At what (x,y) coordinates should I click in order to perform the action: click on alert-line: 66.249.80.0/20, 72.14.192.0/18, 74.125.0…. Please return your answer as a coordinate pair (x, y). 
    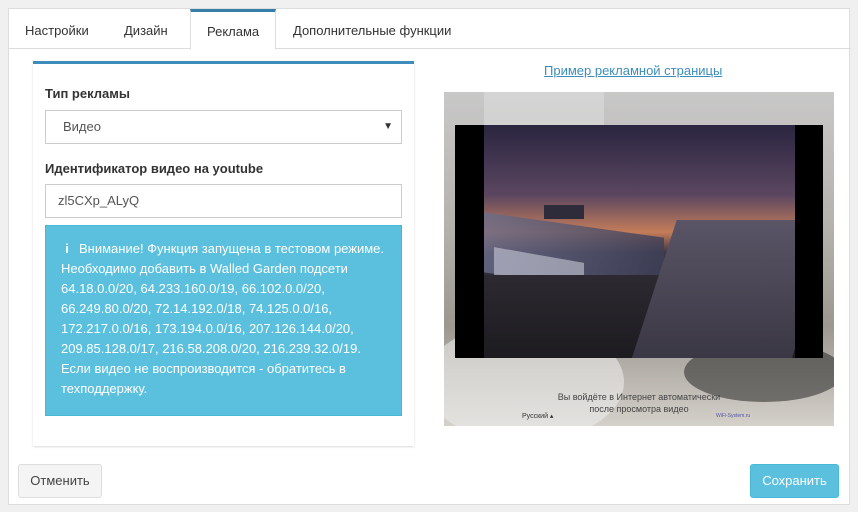
    Looking at the image, I should click on (197, 308).